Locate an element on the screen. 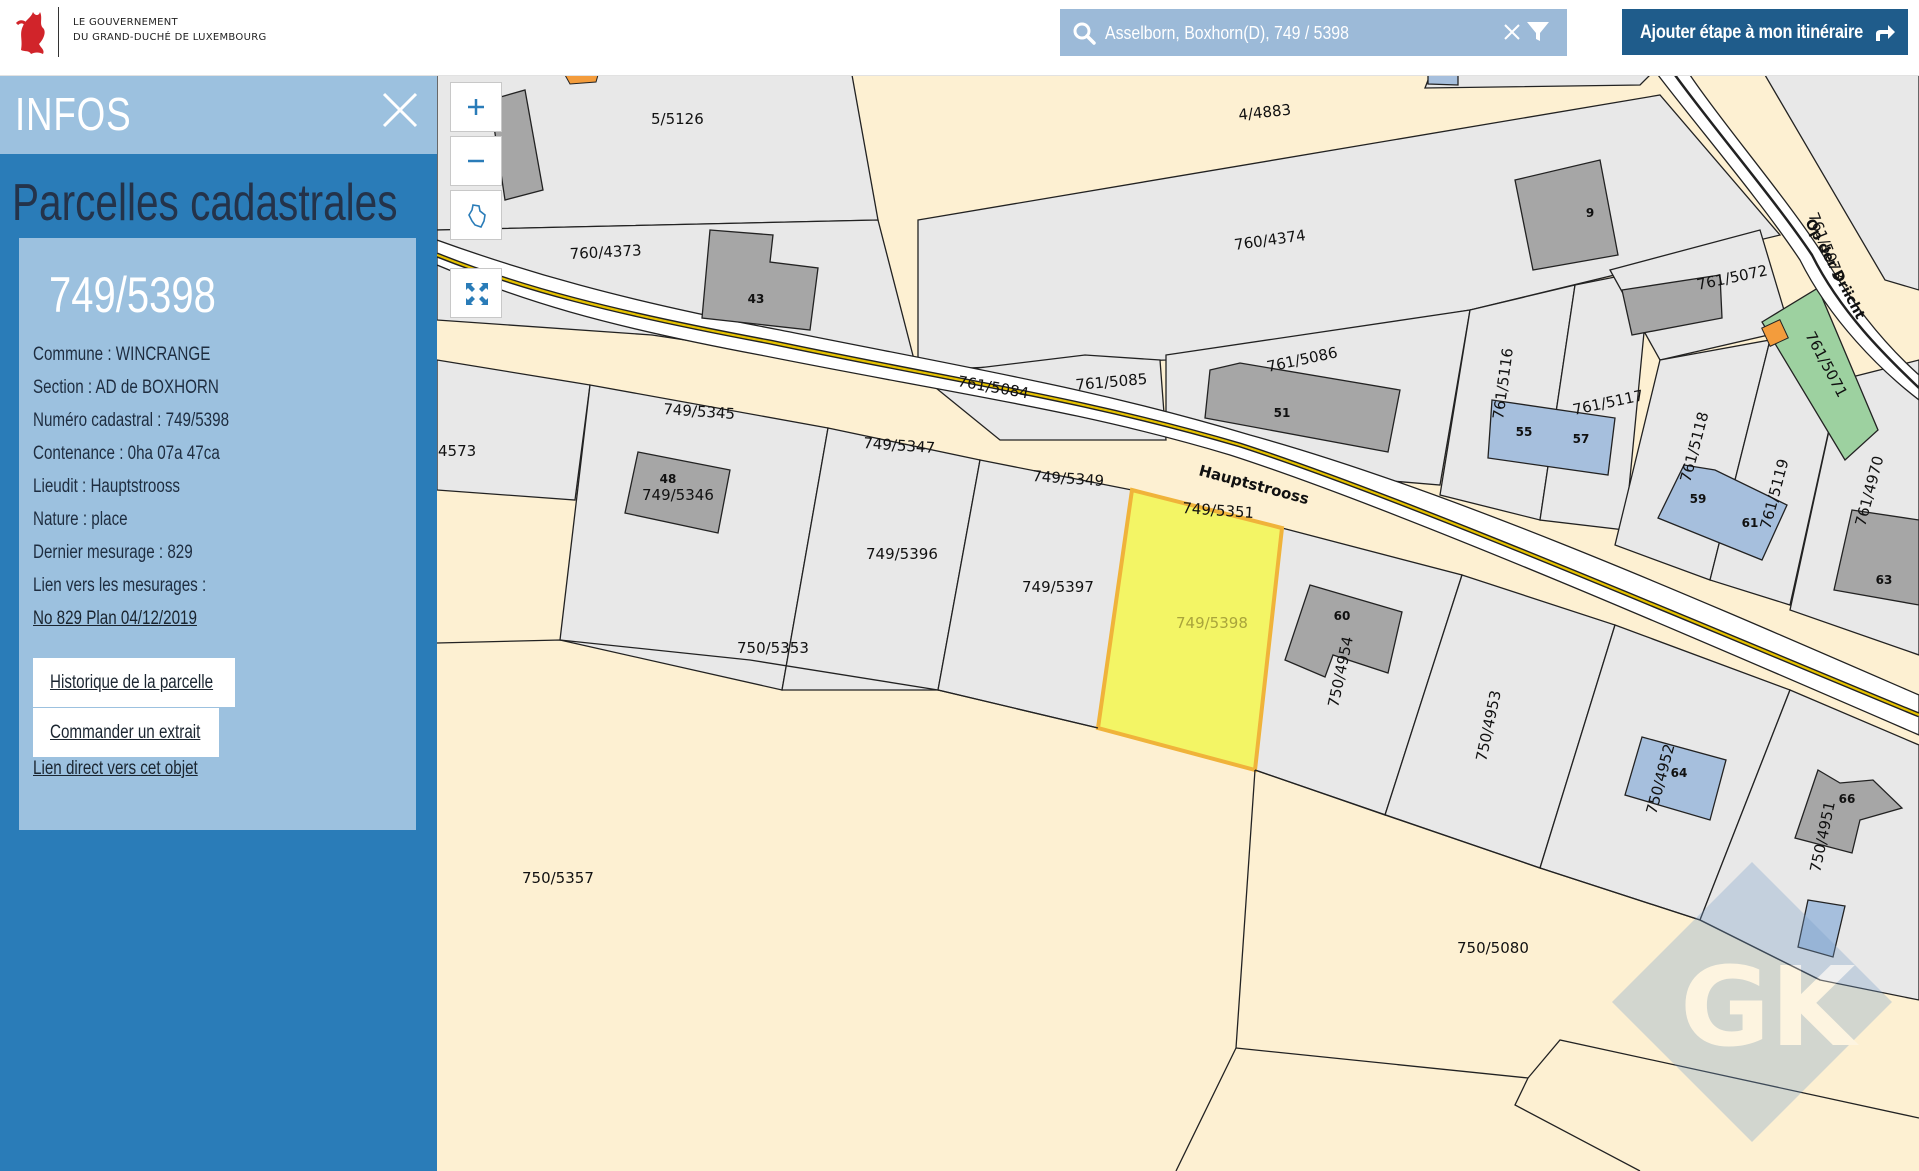 Image resolution: width=1919 pixels, height=1171 pixels. parcel-id: 749/5398 is located at coordinates (132, 295).